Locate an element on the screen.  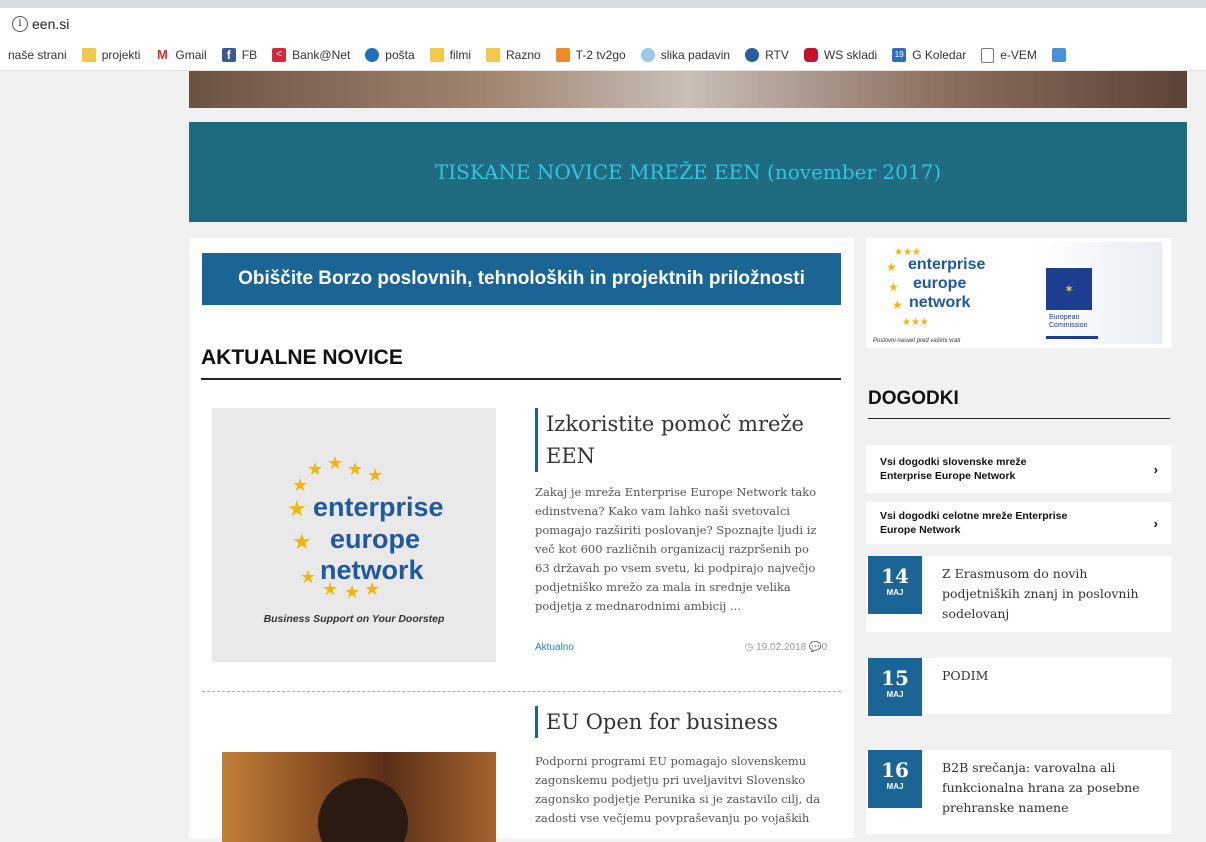
bookmark-projekti: projekti is located at coordinates (111, 55).